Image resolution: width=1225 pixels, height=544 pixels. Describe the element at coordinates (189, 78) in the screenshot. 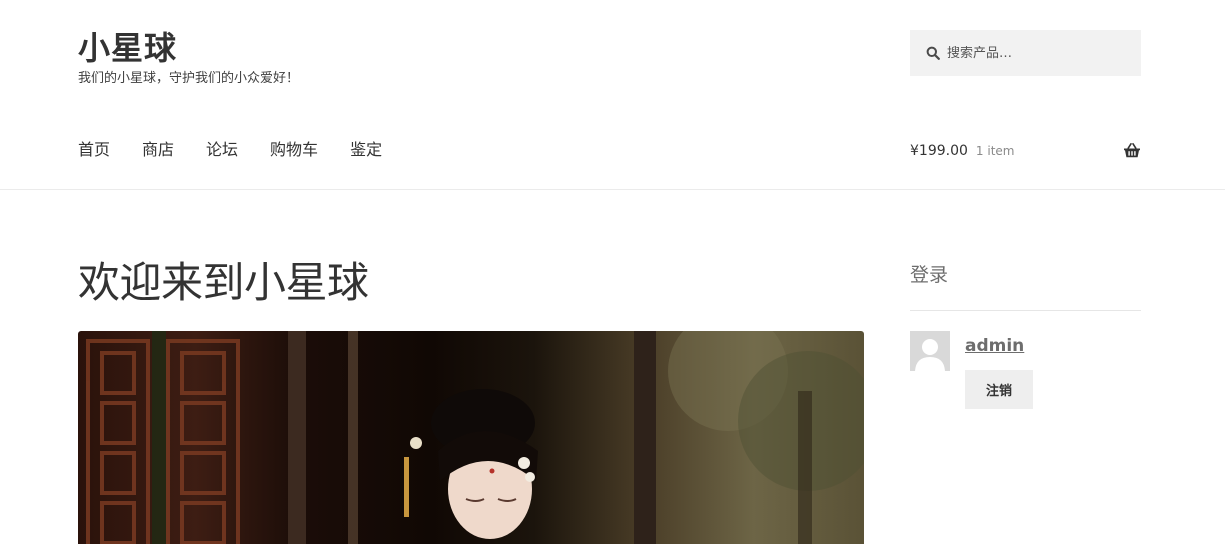

I see `site-description: 我们的小星球，守护我们的小众爱好！` at that location.